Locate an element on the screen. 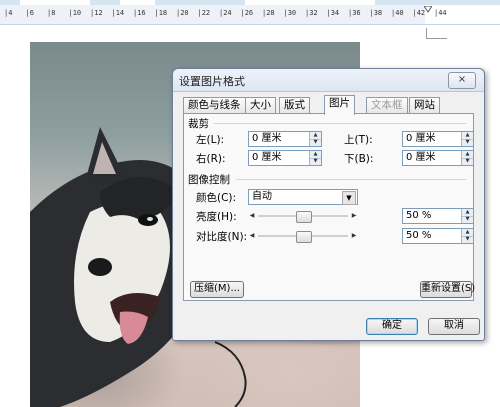 This screenshot has width=500, height=407. tab-textbox: 文本框 is located at coordinates (387, 105).